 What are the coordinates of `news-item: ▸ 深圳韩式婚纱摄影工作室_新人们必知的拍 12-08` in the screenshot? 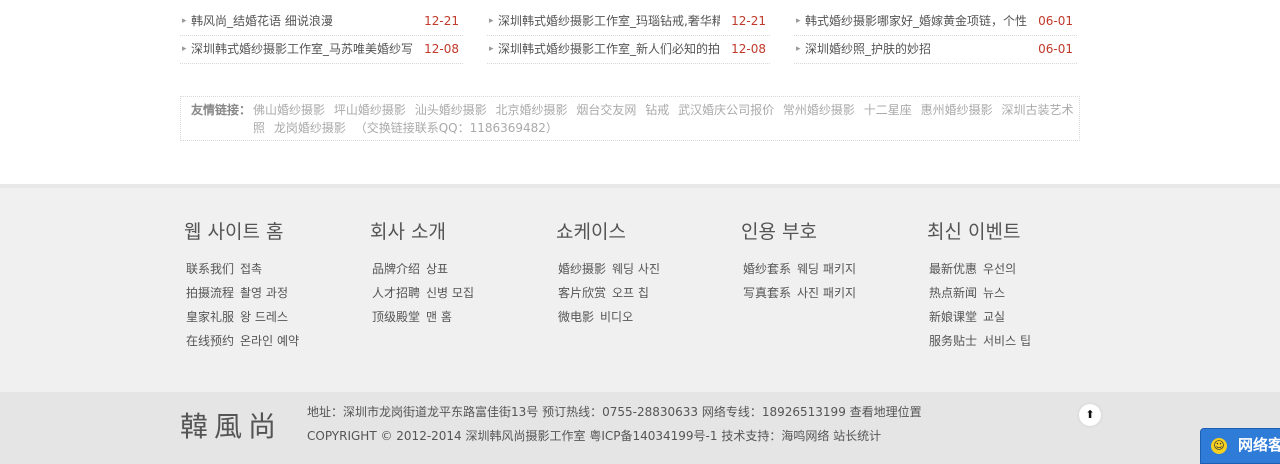 It's located at (628, 50).